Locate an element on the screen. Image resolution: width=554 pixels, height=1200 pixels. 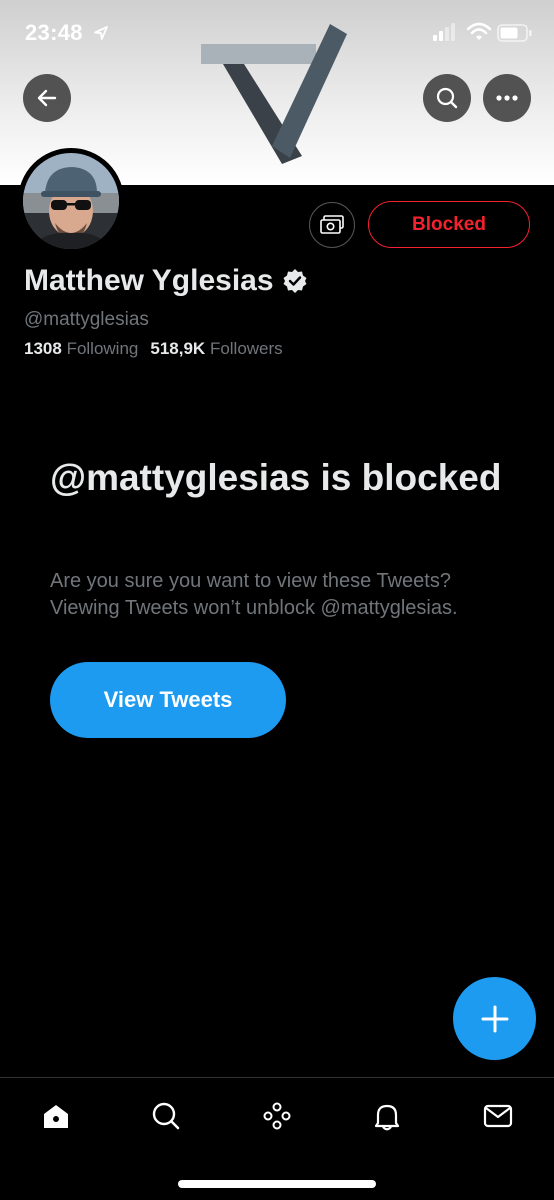
tip-button is located at coordinates (332, 225).